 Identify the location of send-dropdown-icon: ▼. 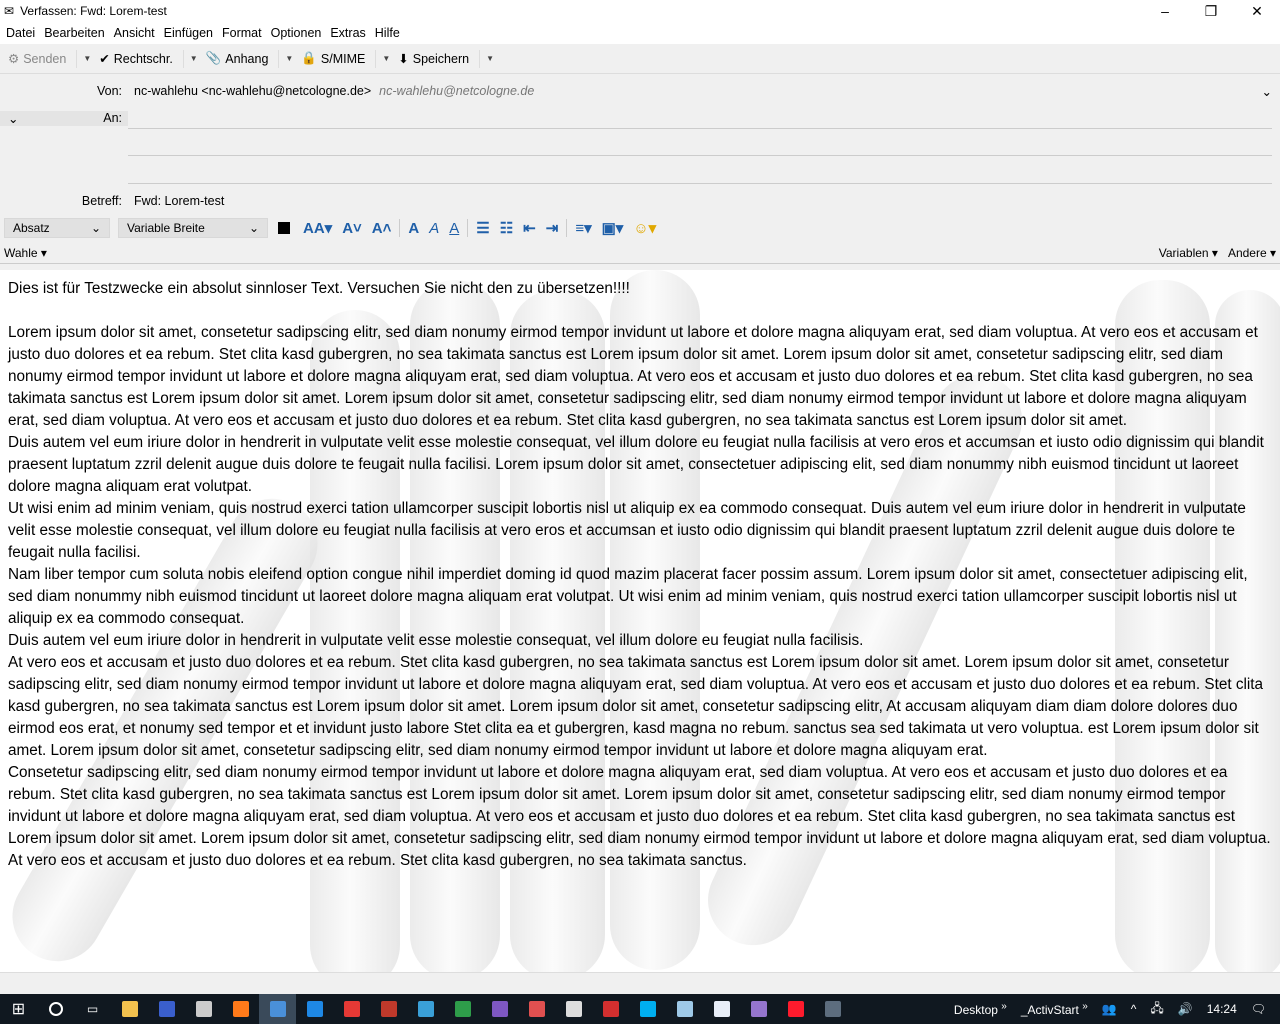
(83, 58).